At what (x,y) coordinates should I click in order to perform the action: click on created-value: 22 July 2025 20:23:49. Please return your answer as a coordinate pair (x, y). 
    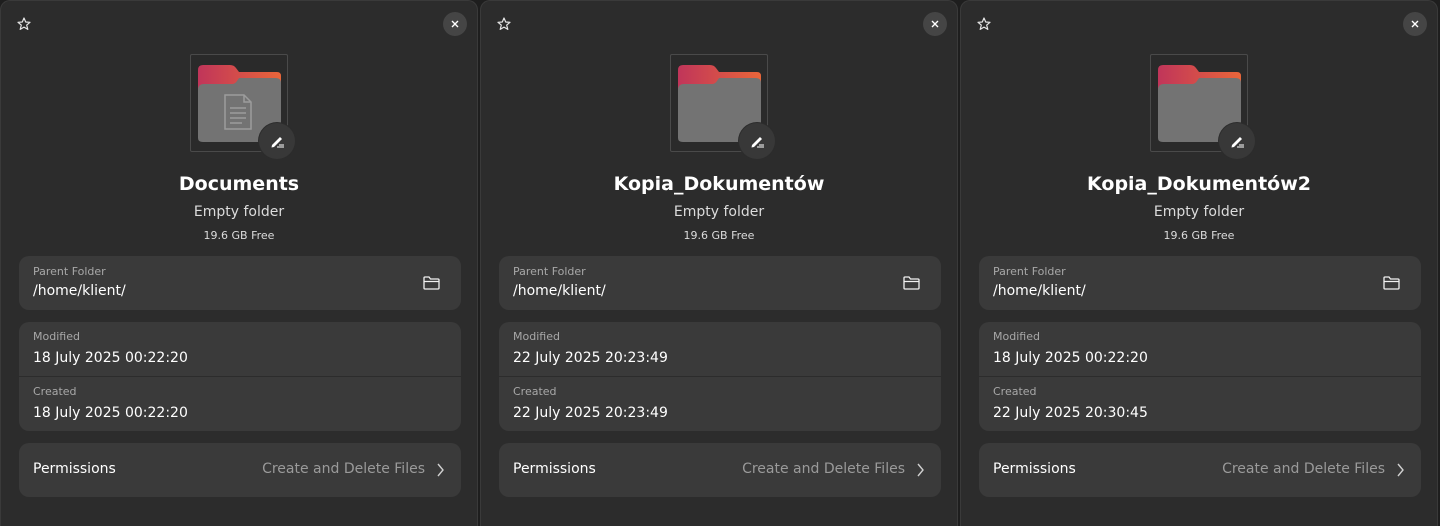
    Looking at the image, I should click on (590, 413).